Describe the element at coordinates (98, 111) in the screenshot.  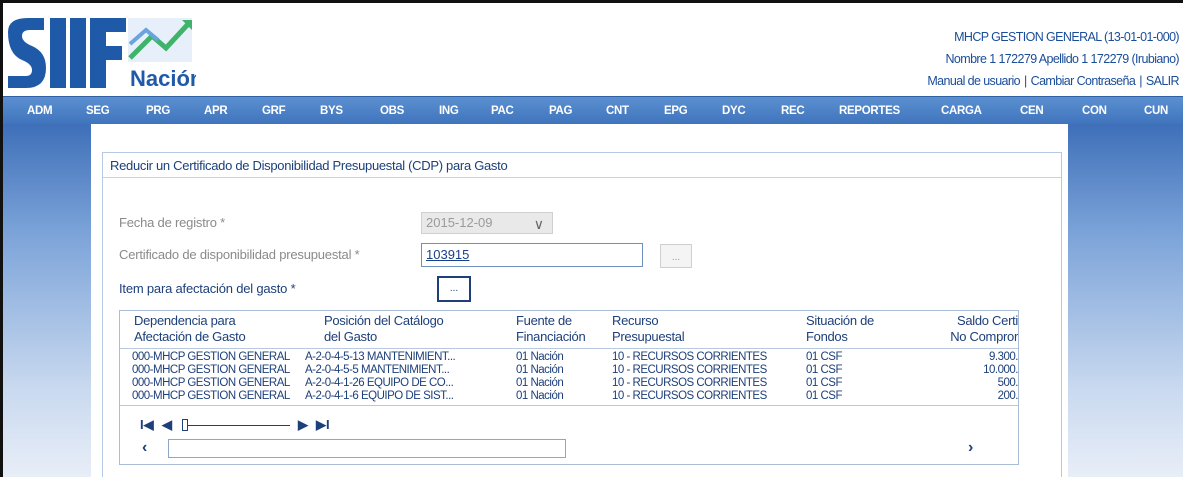
I see `menu-item-seg: SEG` at that location.